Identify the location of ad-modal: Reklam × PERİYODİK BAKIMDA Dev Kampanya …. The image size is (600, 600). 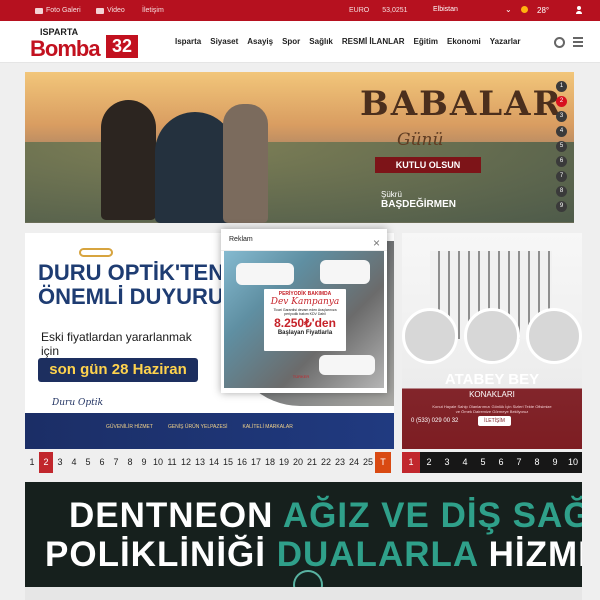
(304, 311).